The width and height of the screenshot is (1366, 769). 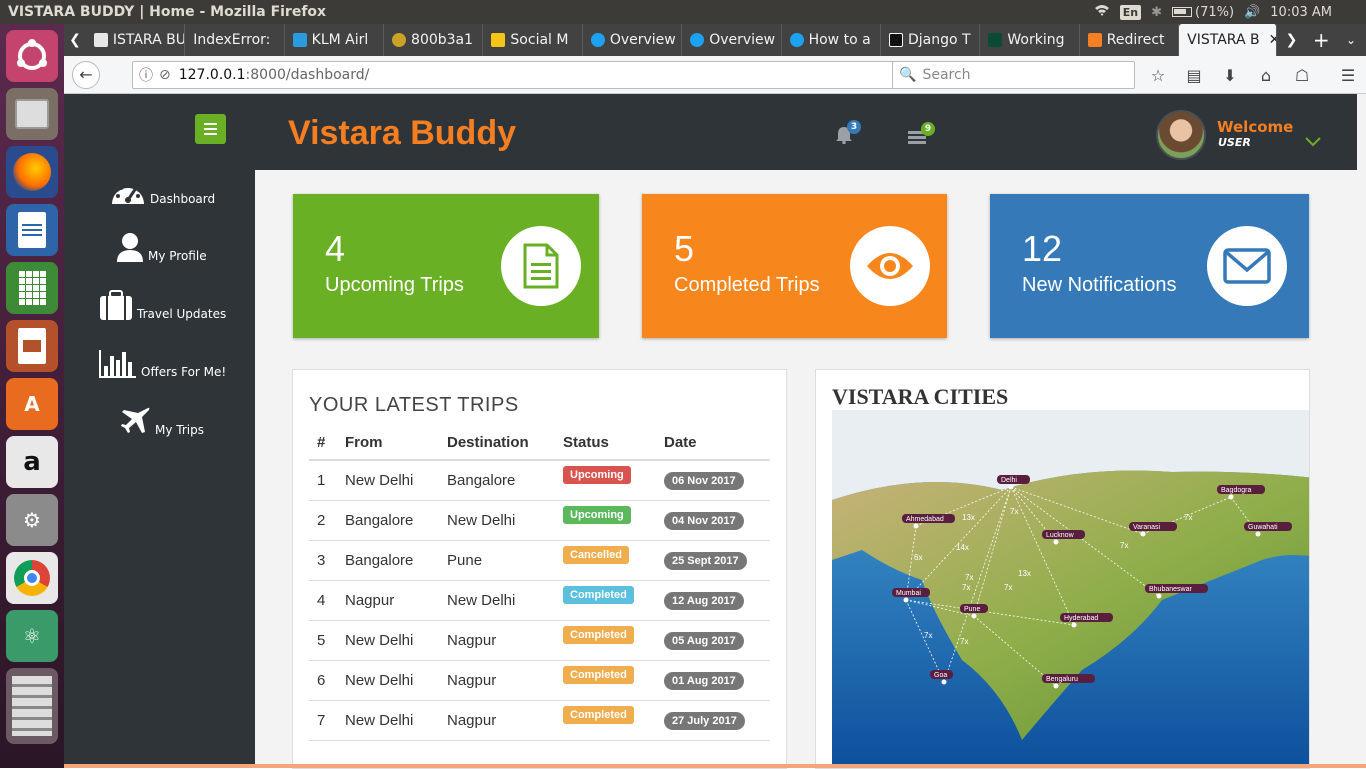 What do you see at coordinates (32, 288) in the screenshot?
I see `libreoffice-calc-icon` at bounding box center [32, 288].